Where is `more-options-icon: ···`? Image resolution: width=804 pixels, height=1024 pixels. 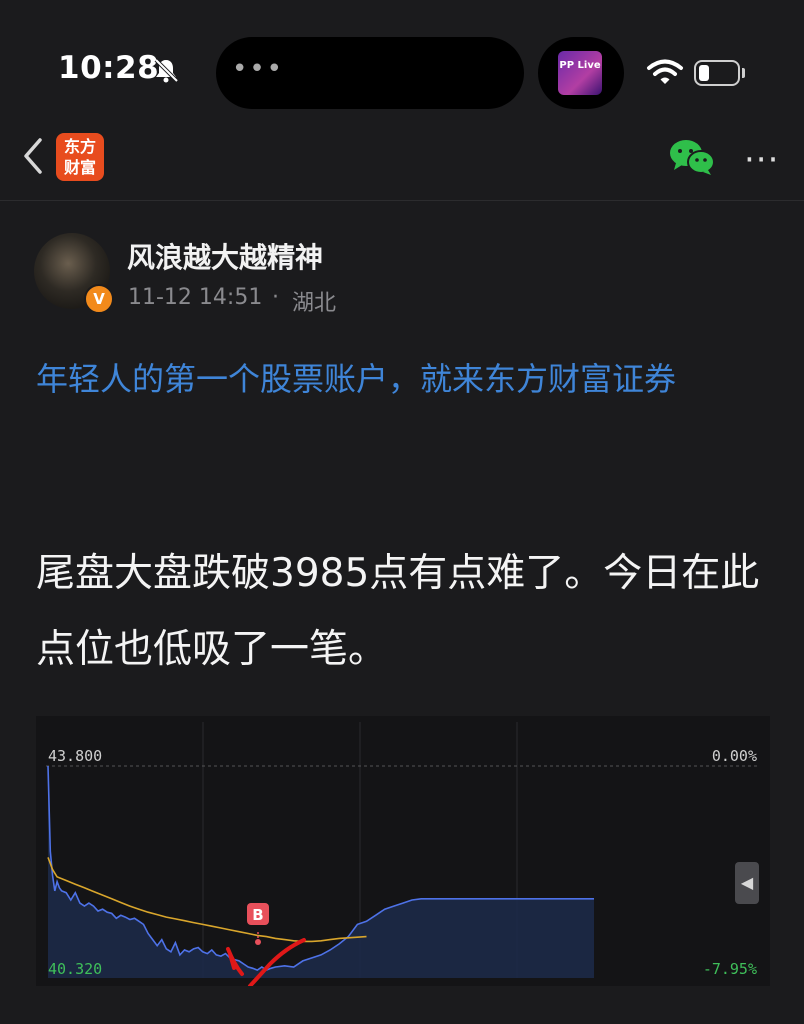
more-options-icon: ··· is located at coordinates (761, 160).